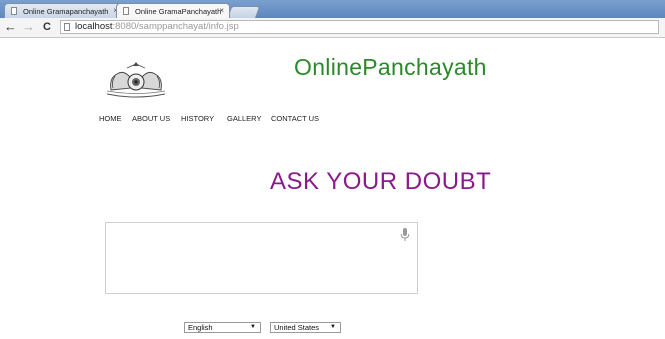 Image resolution: width=665 pixels, height=339 pixels. Describe the element at coordinates (47, 27) in the screenshot. I see `reload-button: C` at that location.